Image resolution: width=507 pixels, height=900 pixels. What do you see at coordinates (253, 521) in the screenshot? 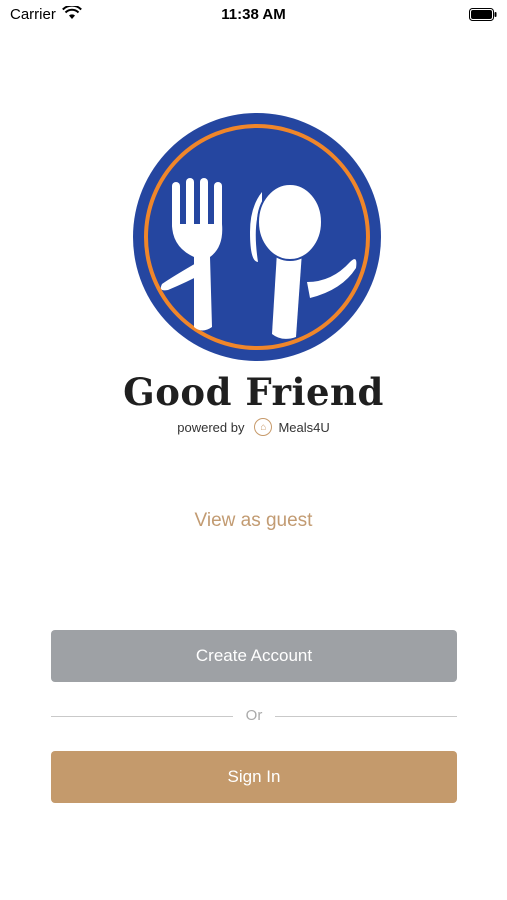
I see `view-as-guest-link: View as guest` at bounding box center [253, 521].